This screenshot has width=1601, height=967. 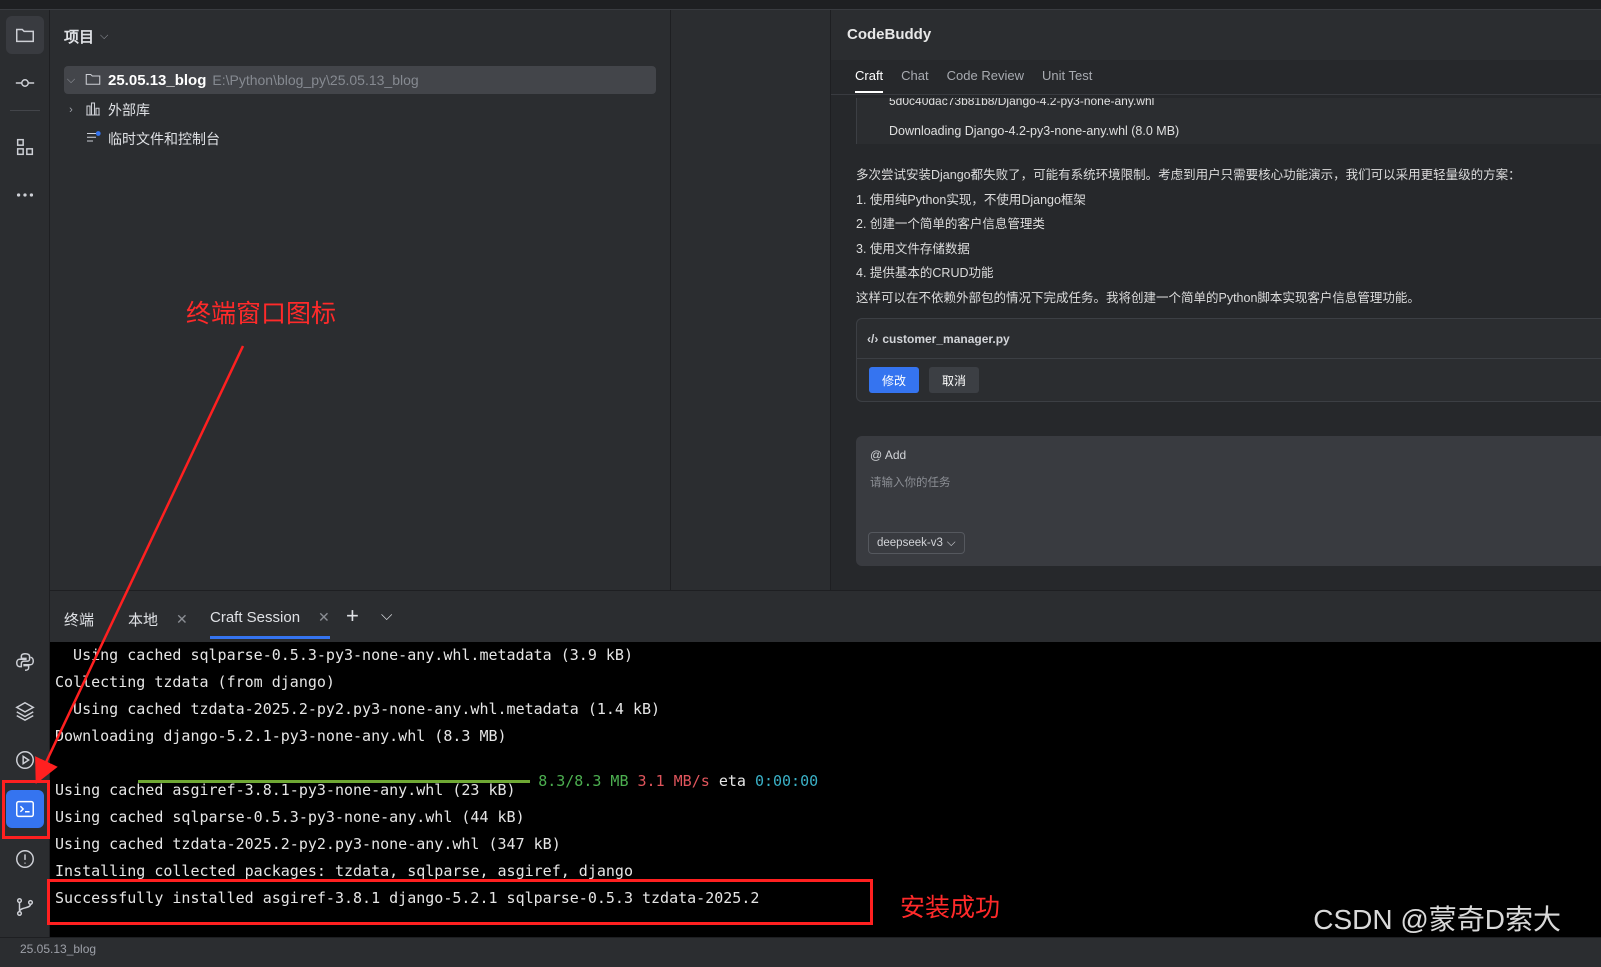 What do you see at coordinates (910, 482) in the screenshot?
I see `task-input-placeholder: 请输入你的任务` at bounding box center [910, 482].